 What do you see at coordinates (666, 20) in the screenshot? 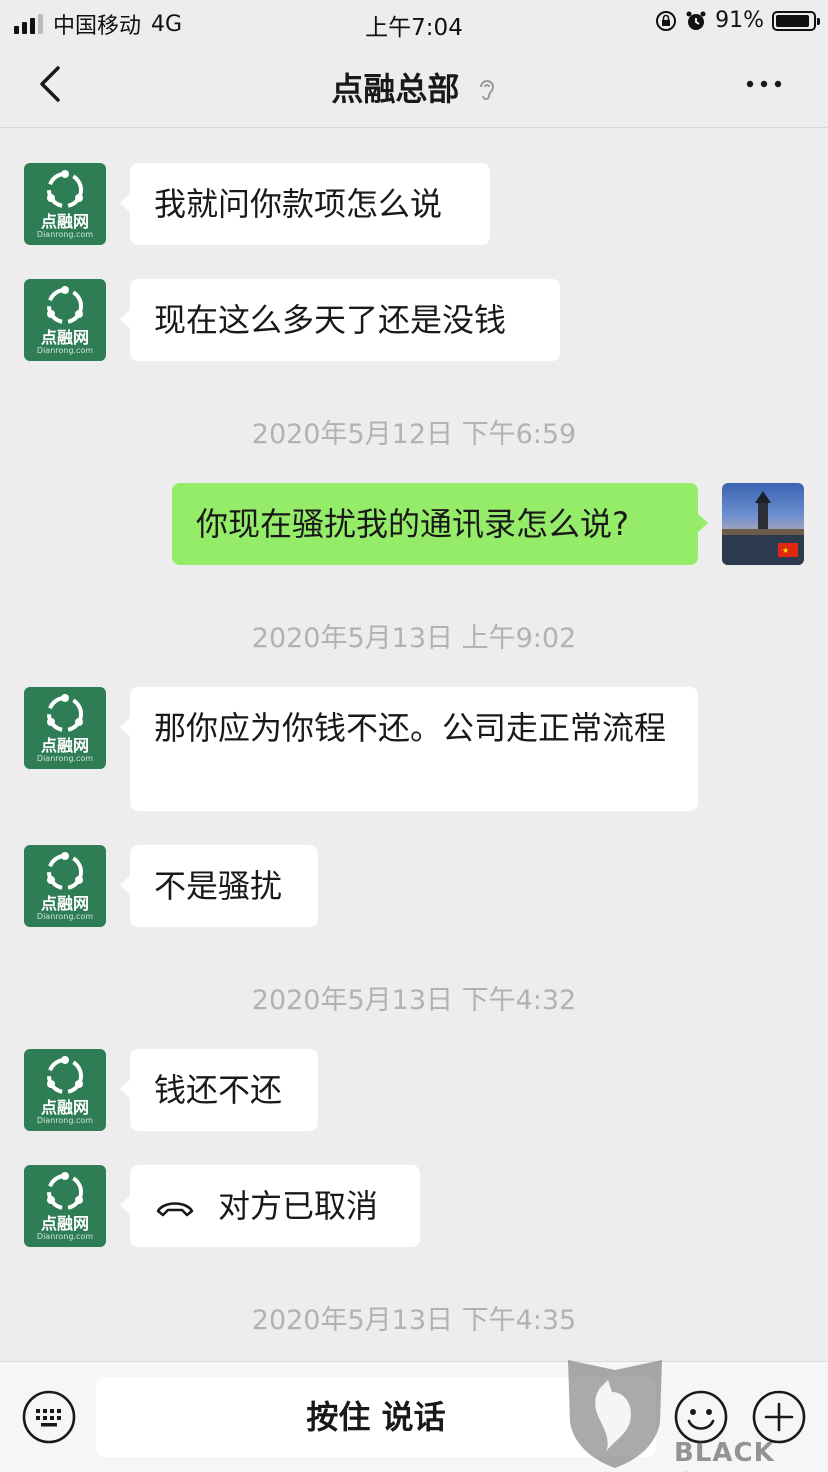
I see `rotation-lock-icon` at bounding box center [666, 20].